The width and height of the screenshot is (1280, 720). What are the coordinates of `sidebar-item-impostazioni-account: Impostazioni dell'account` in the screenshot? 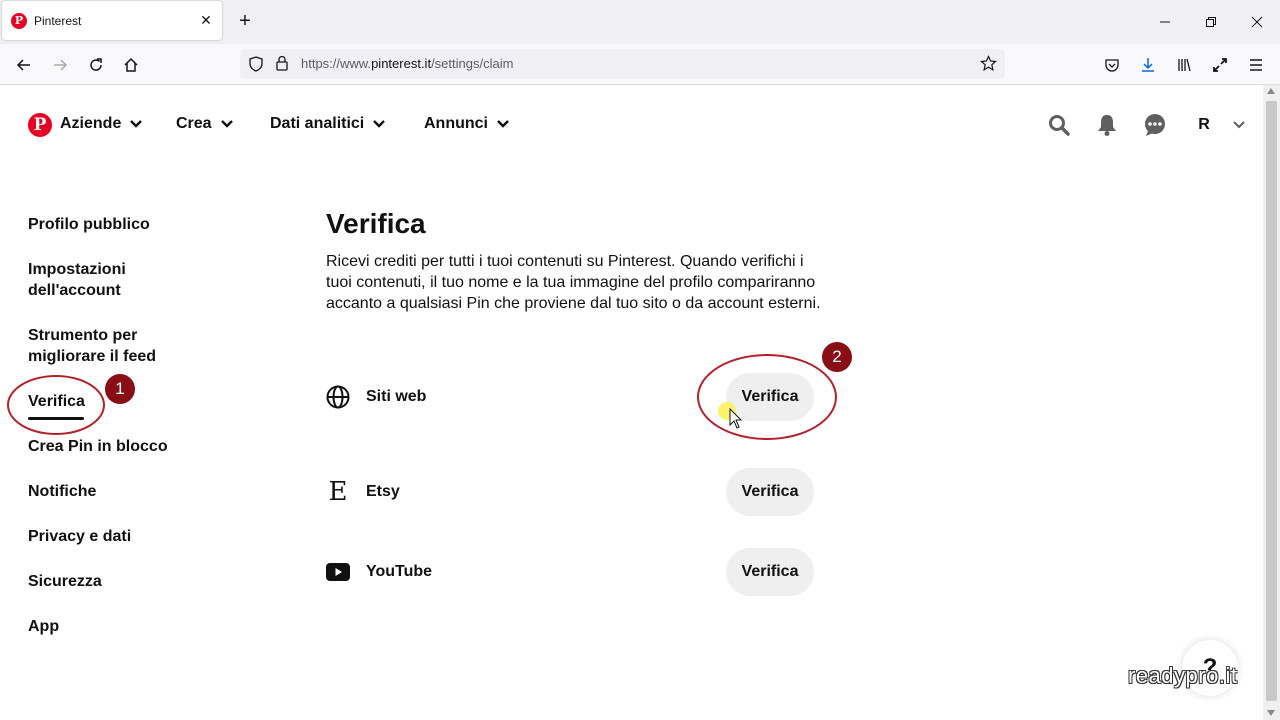 It's located at (93, 280).